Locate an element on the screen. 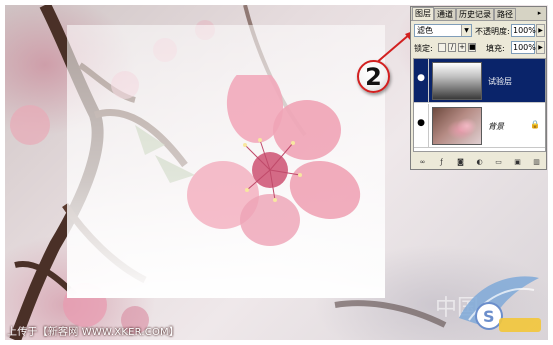 The image size is (553, 345). fill-input: 100% is located at coordinates (523, 47).